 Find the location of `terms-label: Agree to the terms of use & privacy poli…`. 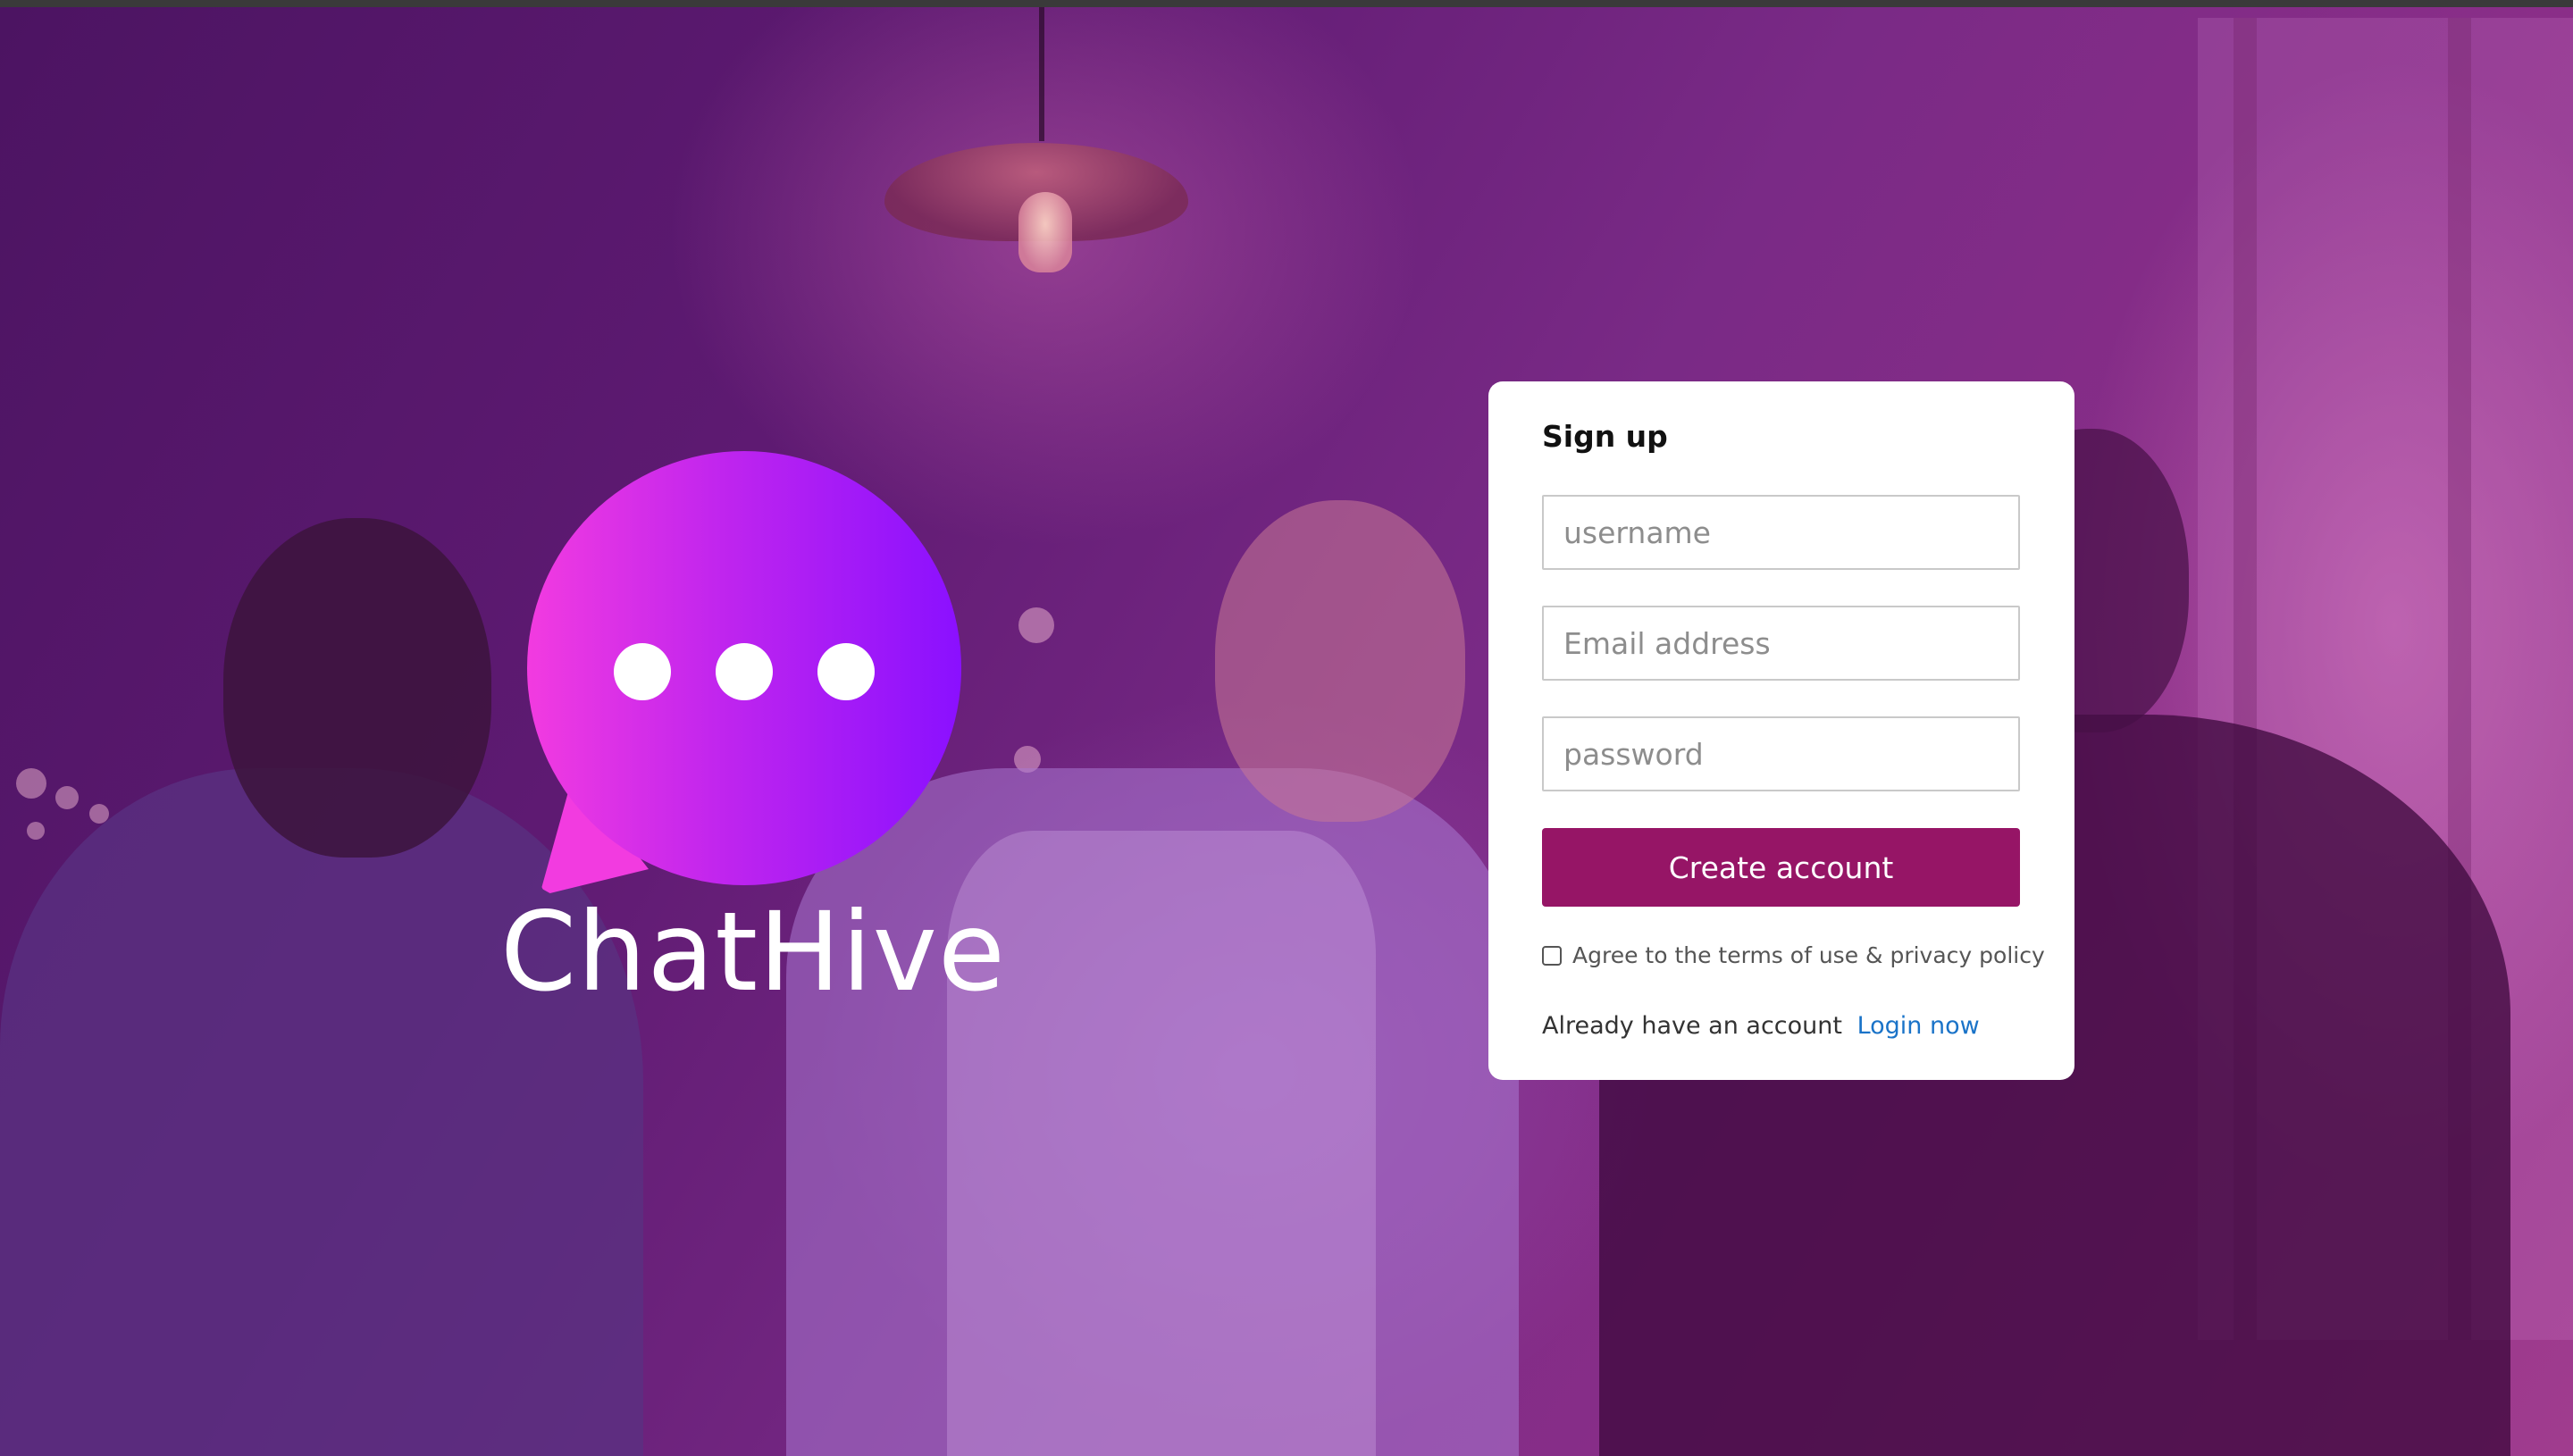

terms-label: Agree to the terms of use & privacy poli… is located at coordinates (1808, 955).